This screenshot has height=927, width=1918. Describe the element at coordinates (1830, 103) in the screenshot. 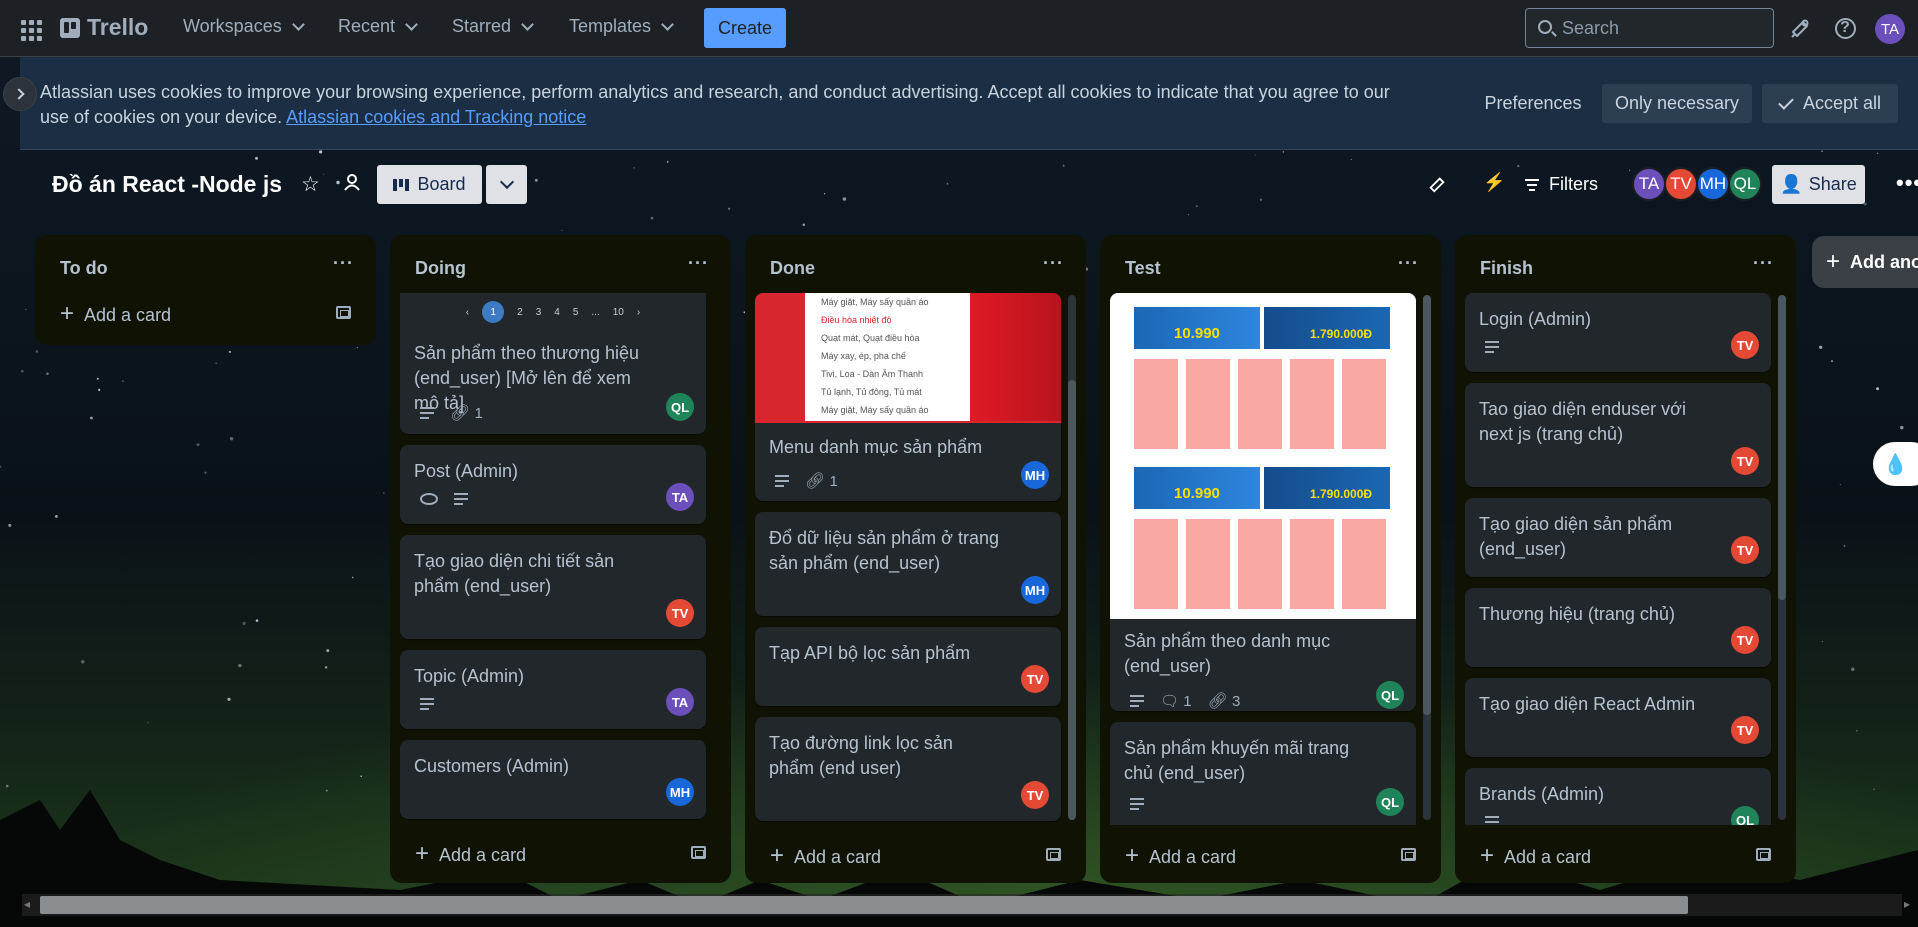

I see `accept-all-button: Accept all` at that location.